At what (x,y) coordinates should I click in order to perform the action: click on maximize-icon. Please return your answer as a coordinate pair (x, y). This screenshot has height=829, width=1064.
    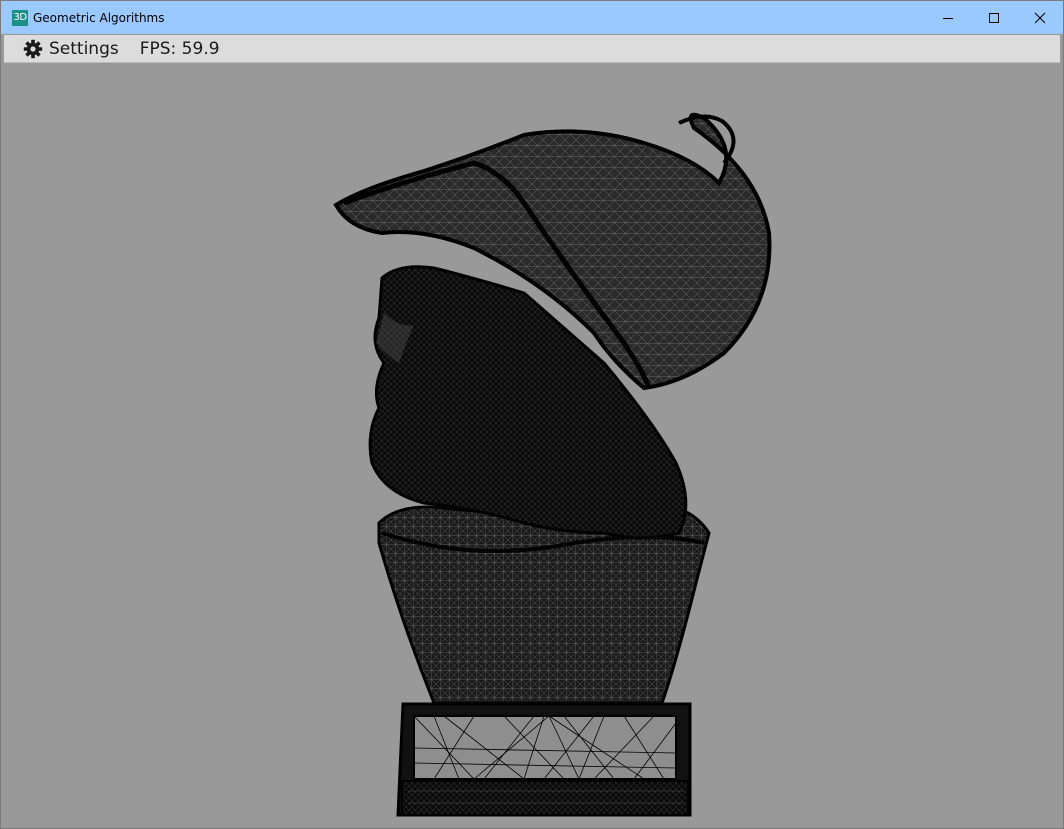
    Looking at the image, I should click on (994, 17).